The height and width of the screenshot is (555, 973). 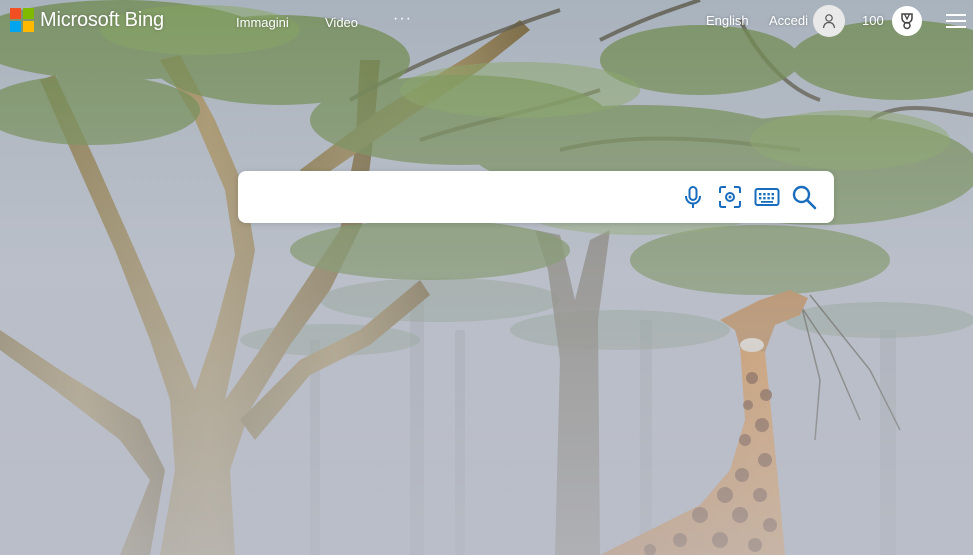 I want to click on hamburger-menu-icon, so click(x=956, y=21).